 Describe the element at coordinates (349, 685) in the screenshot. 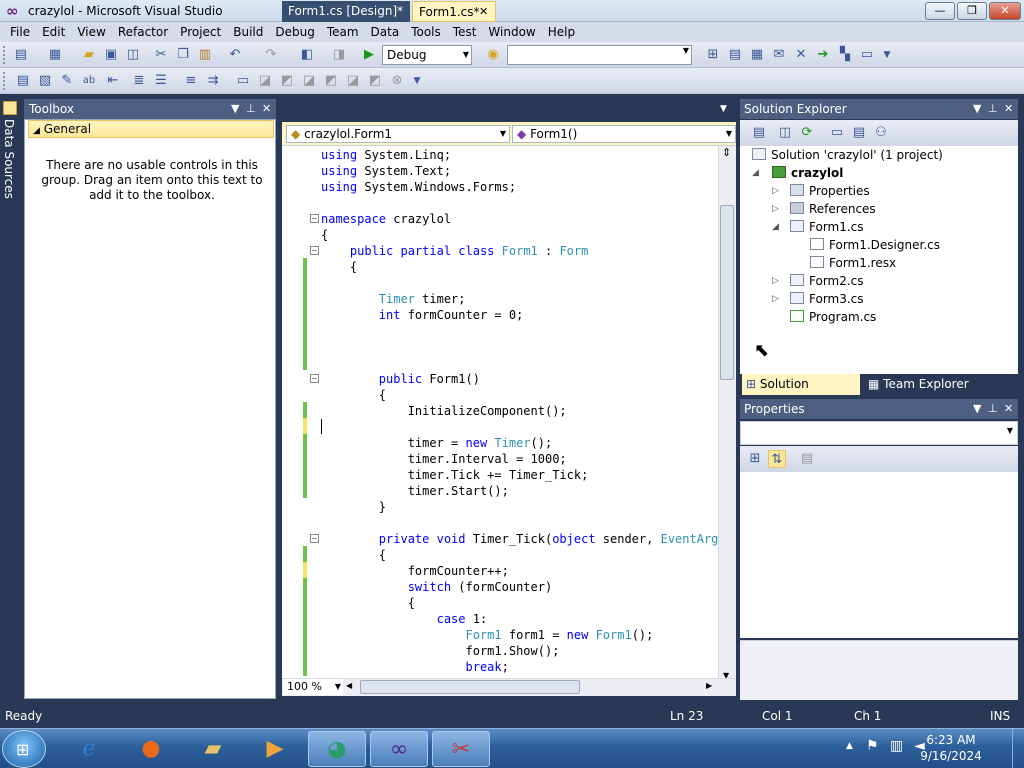

I see `scroll-left-icon: ◀` at that location.